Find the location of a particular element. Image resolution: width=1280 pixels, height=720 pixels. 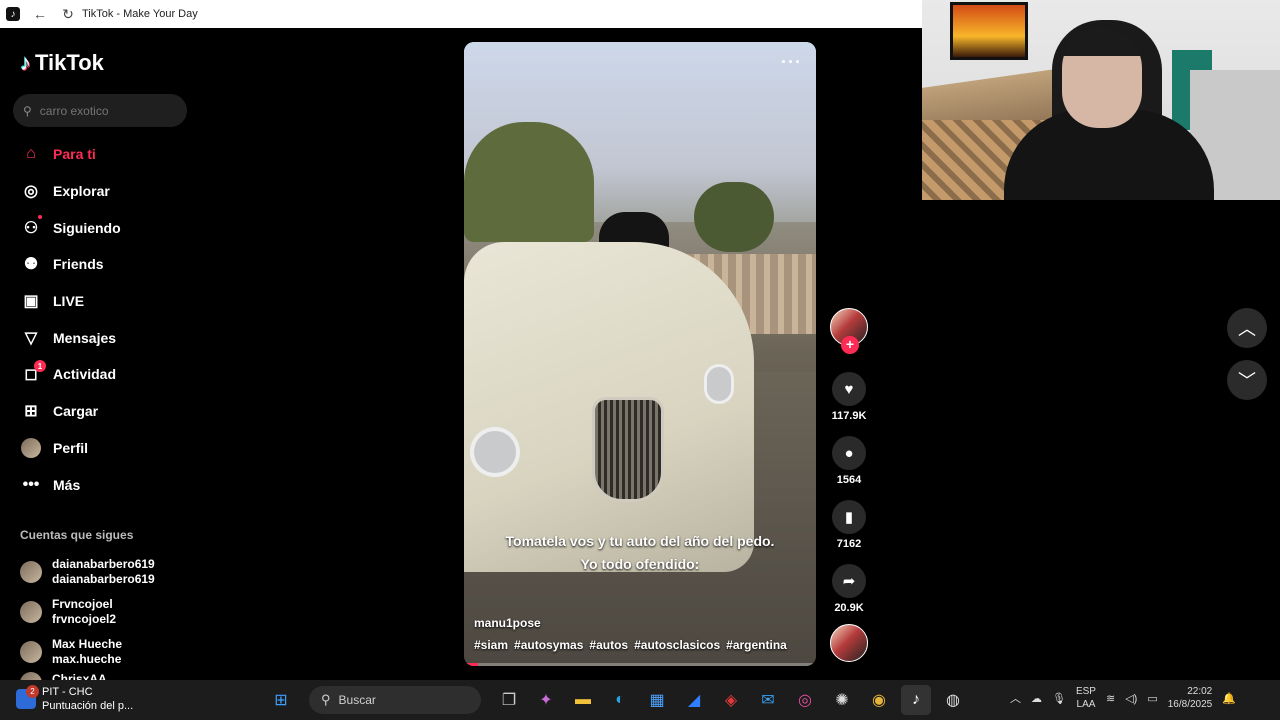

hashtag: #autos is located at coordinates (608, 645).